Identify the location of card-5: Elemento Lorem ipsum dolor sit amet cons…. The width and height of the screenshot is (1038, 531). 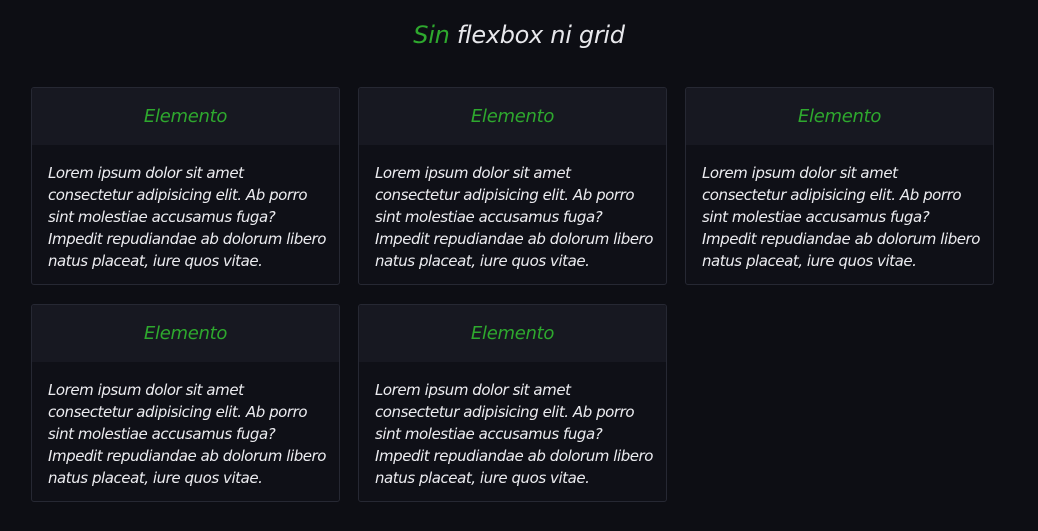
(512, 403).